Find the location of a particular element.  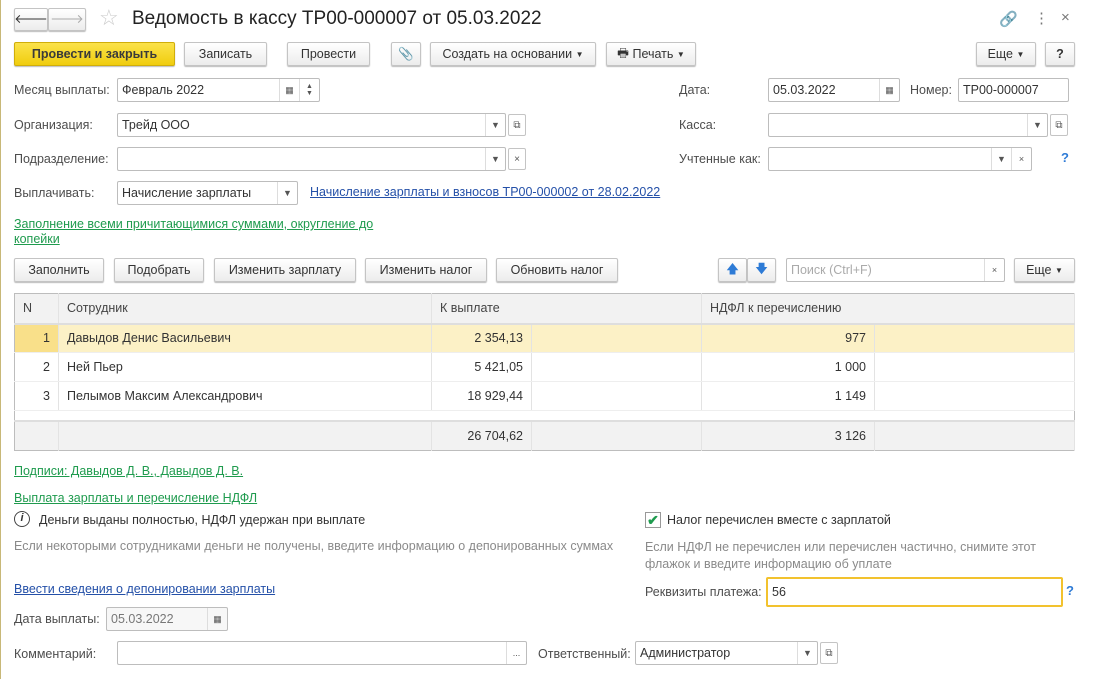

more-menu-icon: ⋮ is located at coordinates (1041, 18).